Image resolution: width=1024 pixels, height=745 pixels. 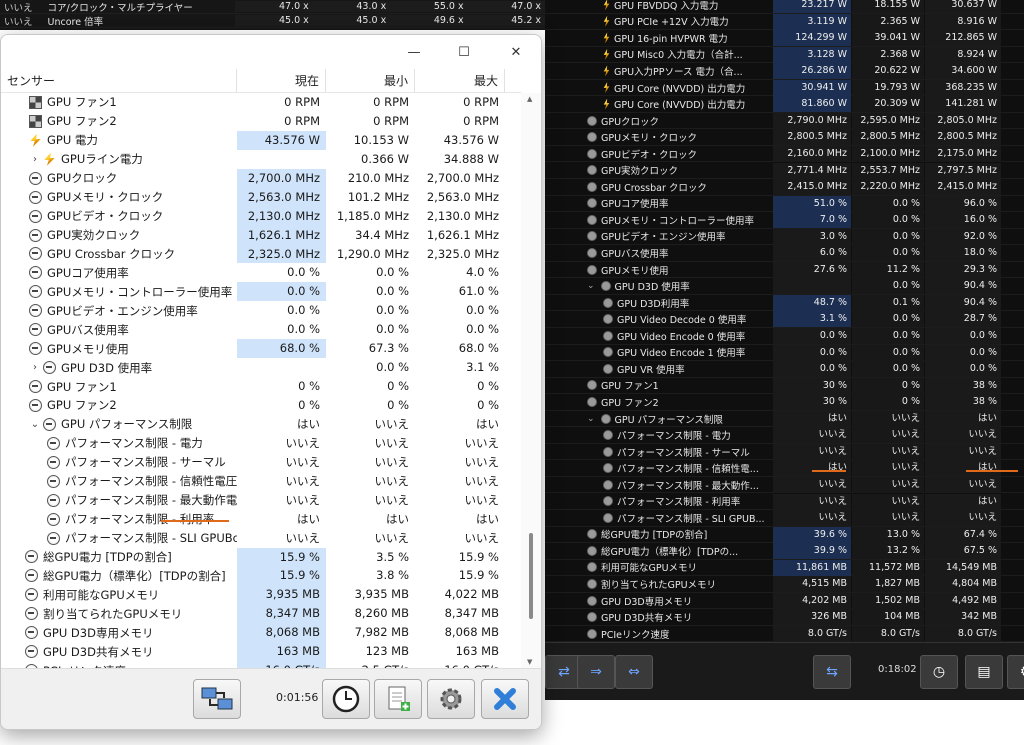 What do you see at coordinates (414, 52) in the screenshot?
I see `minimize-button: —` at bounding box center [414, 52].